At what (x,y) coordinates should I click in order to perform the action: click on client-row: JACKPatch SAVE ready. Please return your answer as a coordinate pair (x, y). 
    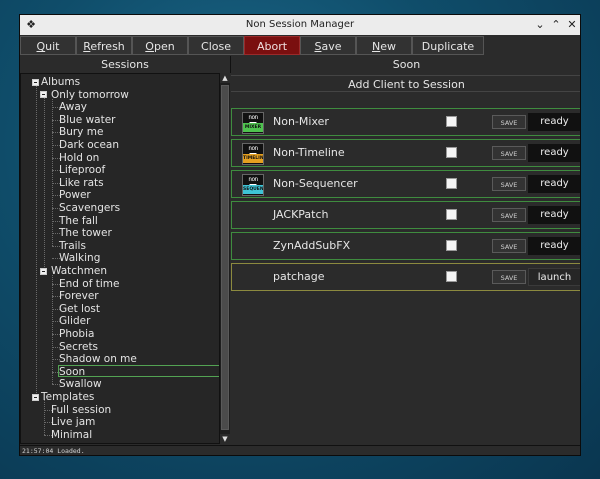
    Looking at the image, I should click on (405, 215).